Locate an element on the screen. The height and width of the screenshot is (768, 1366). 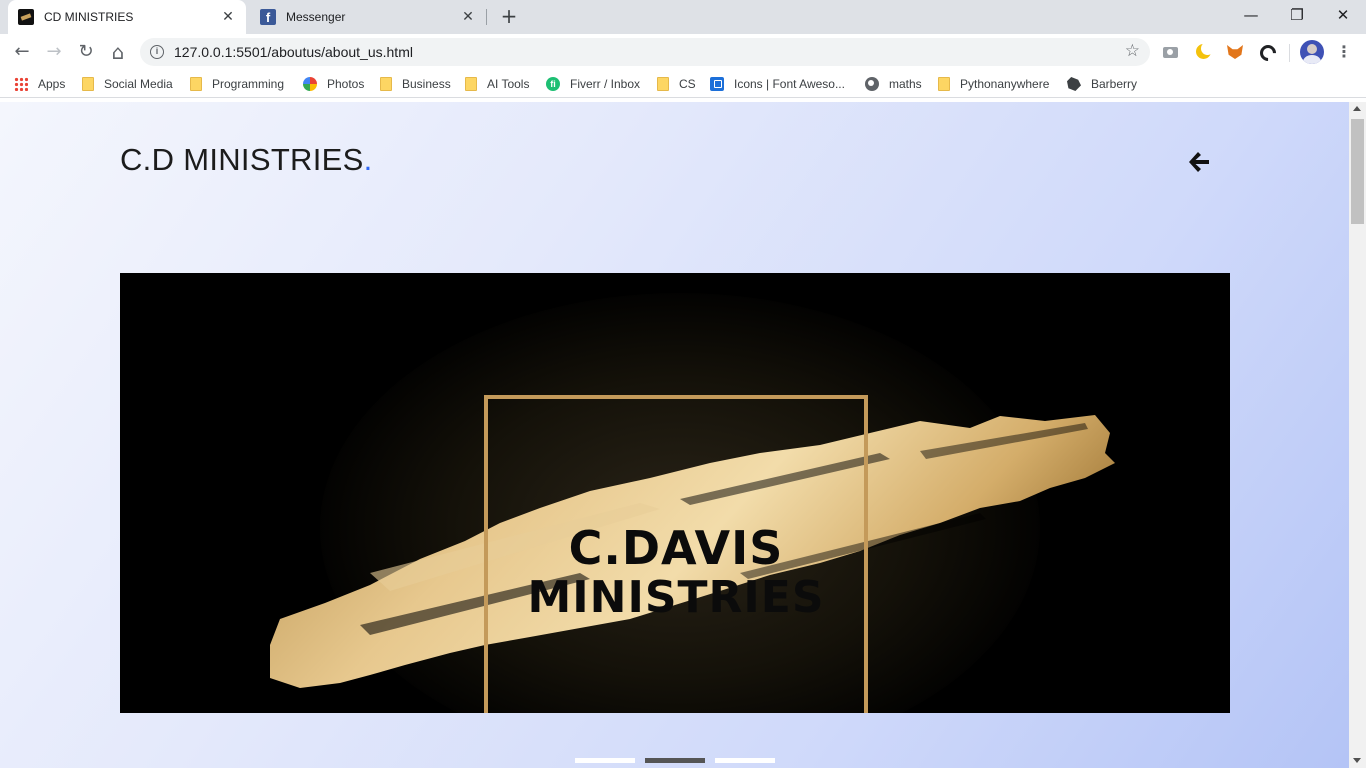
bookmark-label: Programming is located at coordinates (248, 84).